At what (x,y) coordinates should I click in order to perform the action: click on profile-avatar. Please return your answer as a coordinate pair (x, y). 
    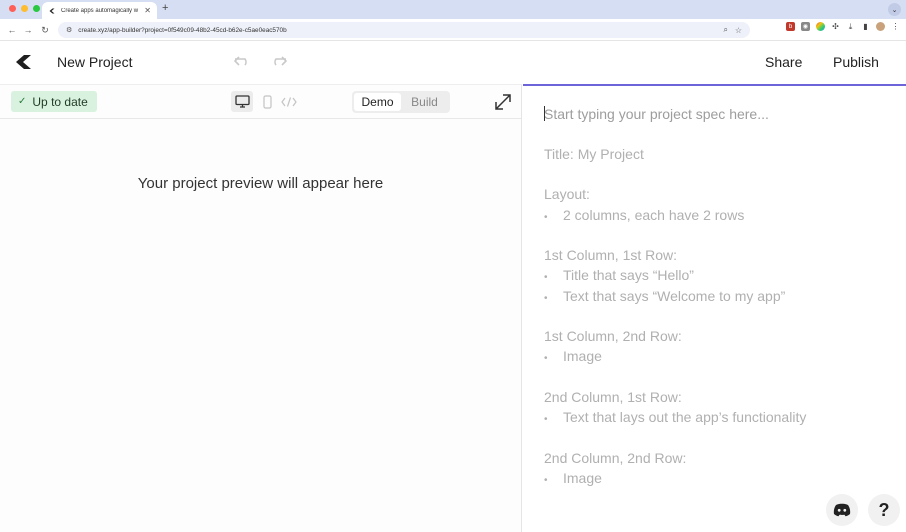
    Looking at the image, I should click on (880, 26).